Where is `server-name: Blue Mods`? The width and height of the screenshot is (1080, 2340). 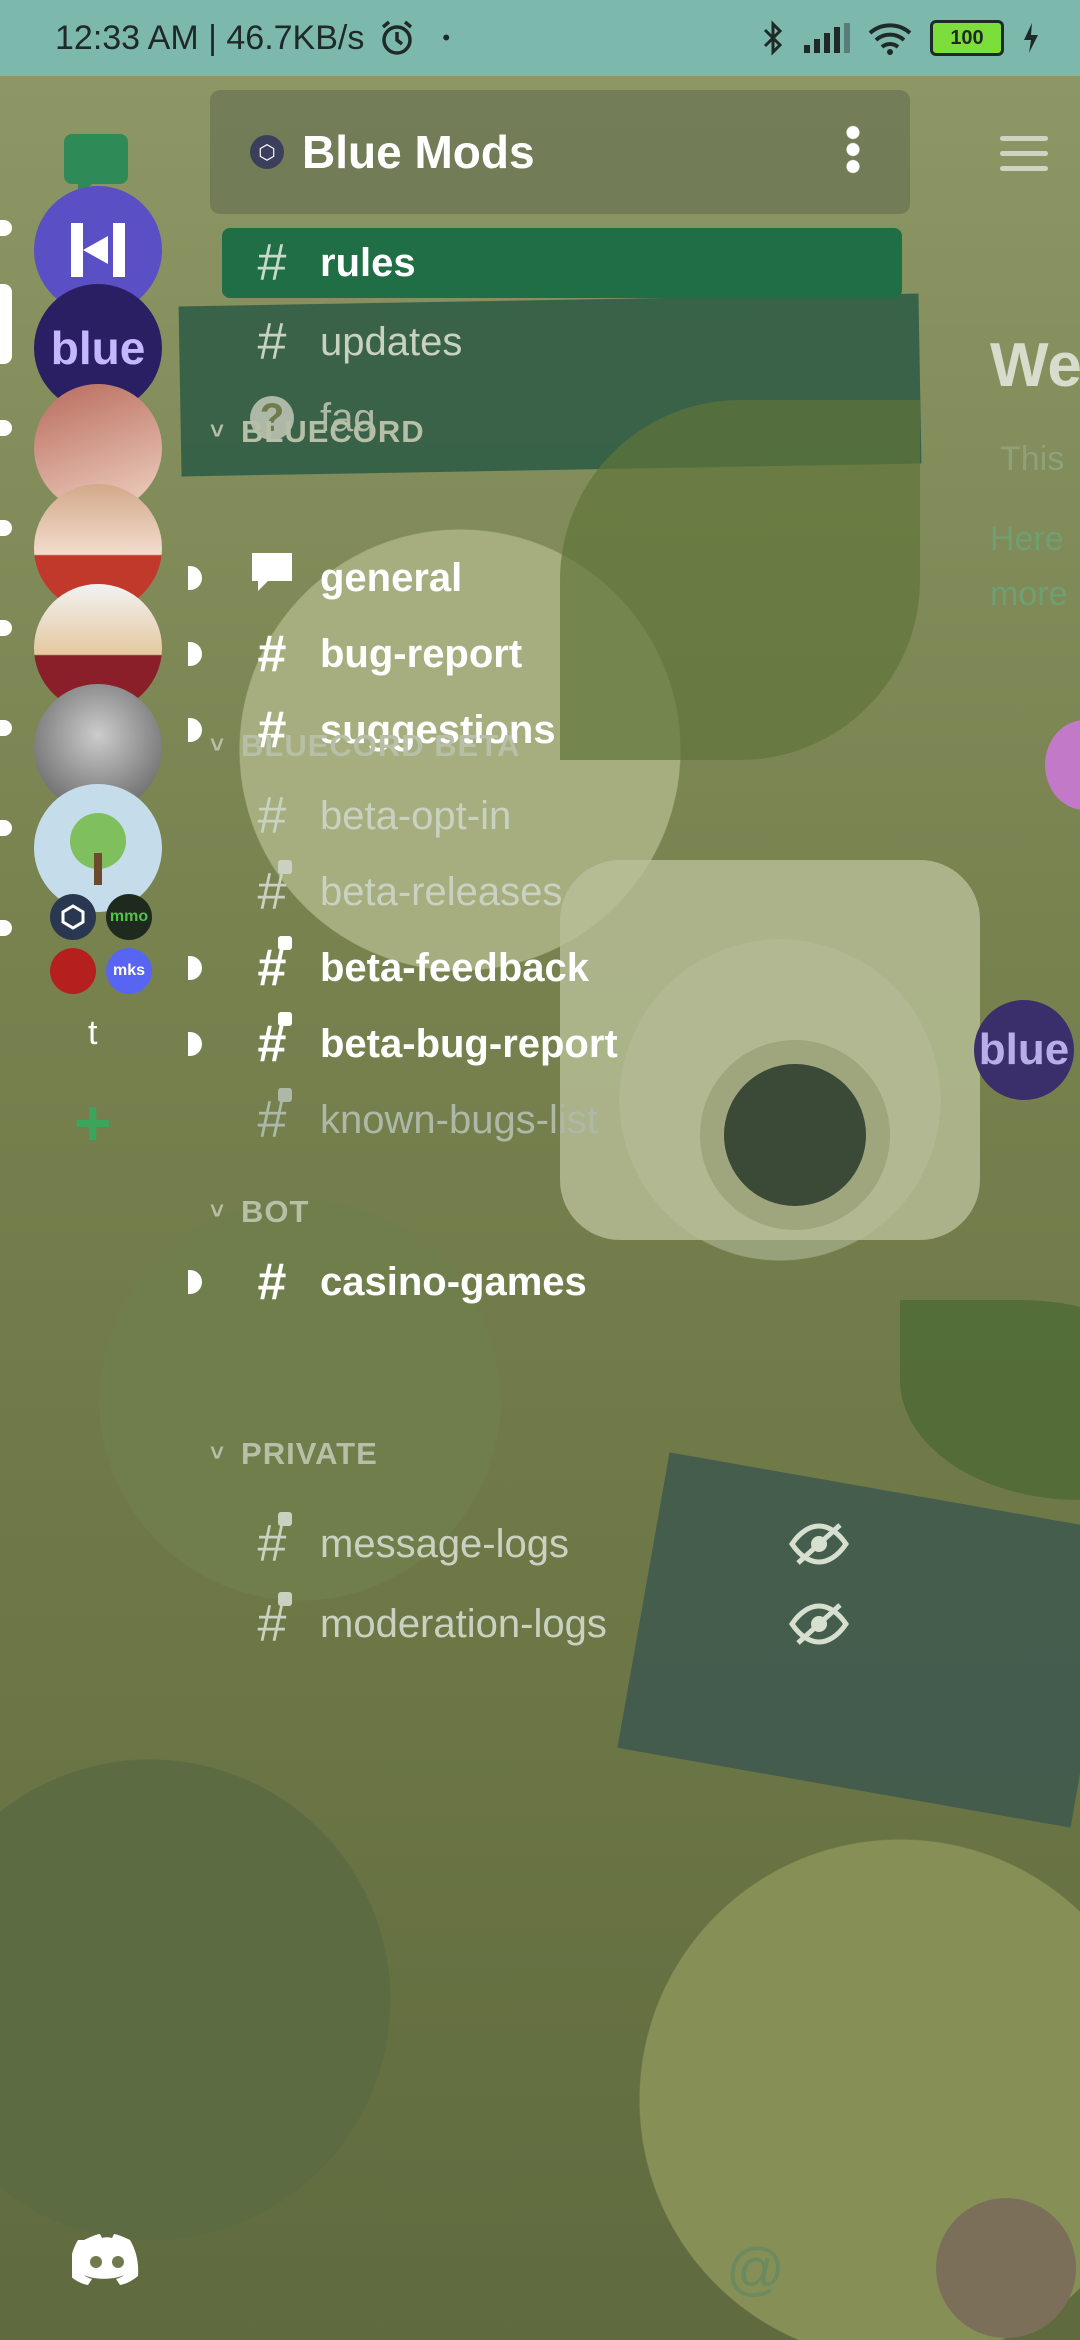 server-name: Blue Mods is located at coordinates (418, 152).